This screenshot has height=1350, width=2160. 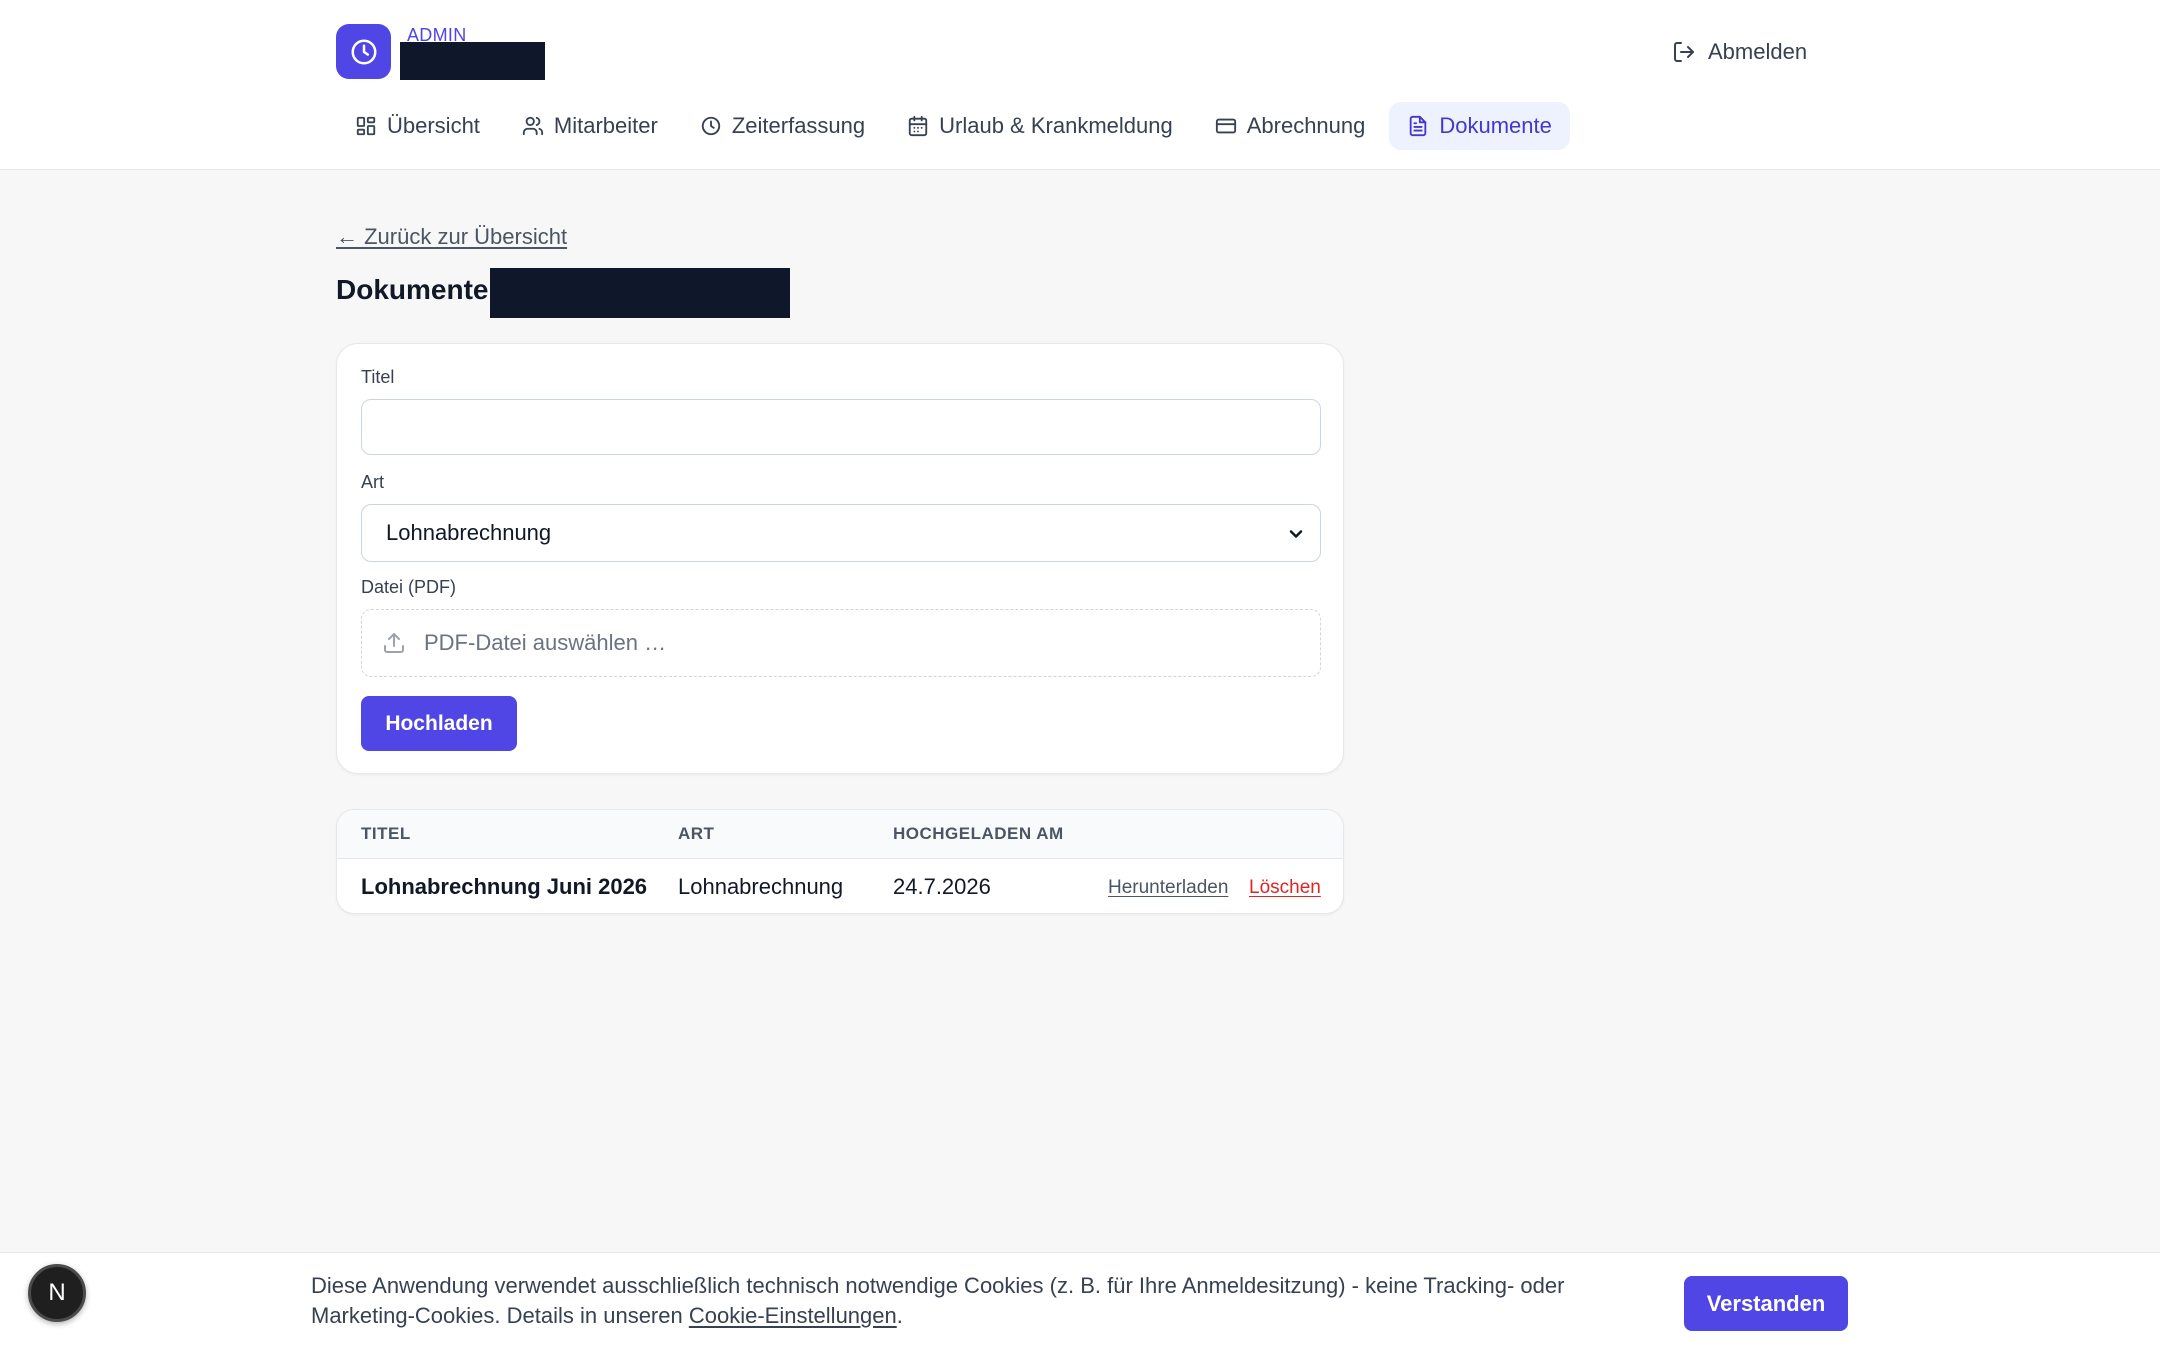 I want to click on nav-label: Urlaub & Krankmeldung, so click(x=1056, y=125).